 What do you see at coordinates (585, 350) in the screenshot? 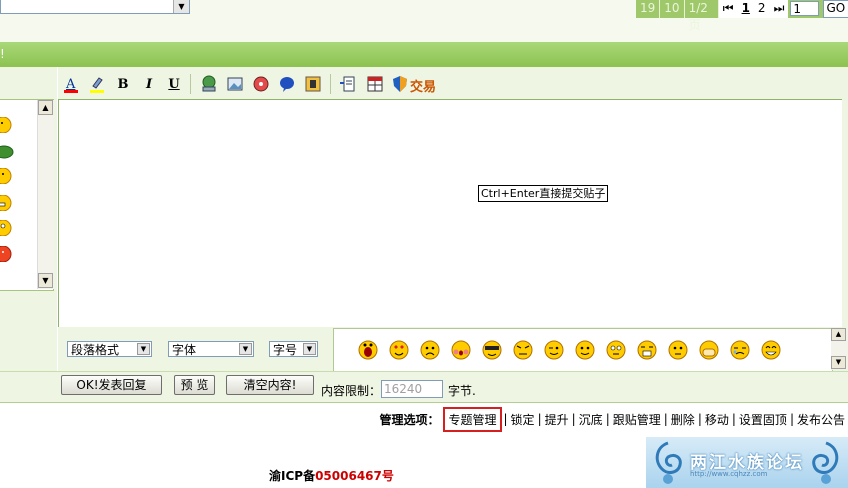
I see `smile-emoticon-icon` at bounding box center [585, 350].